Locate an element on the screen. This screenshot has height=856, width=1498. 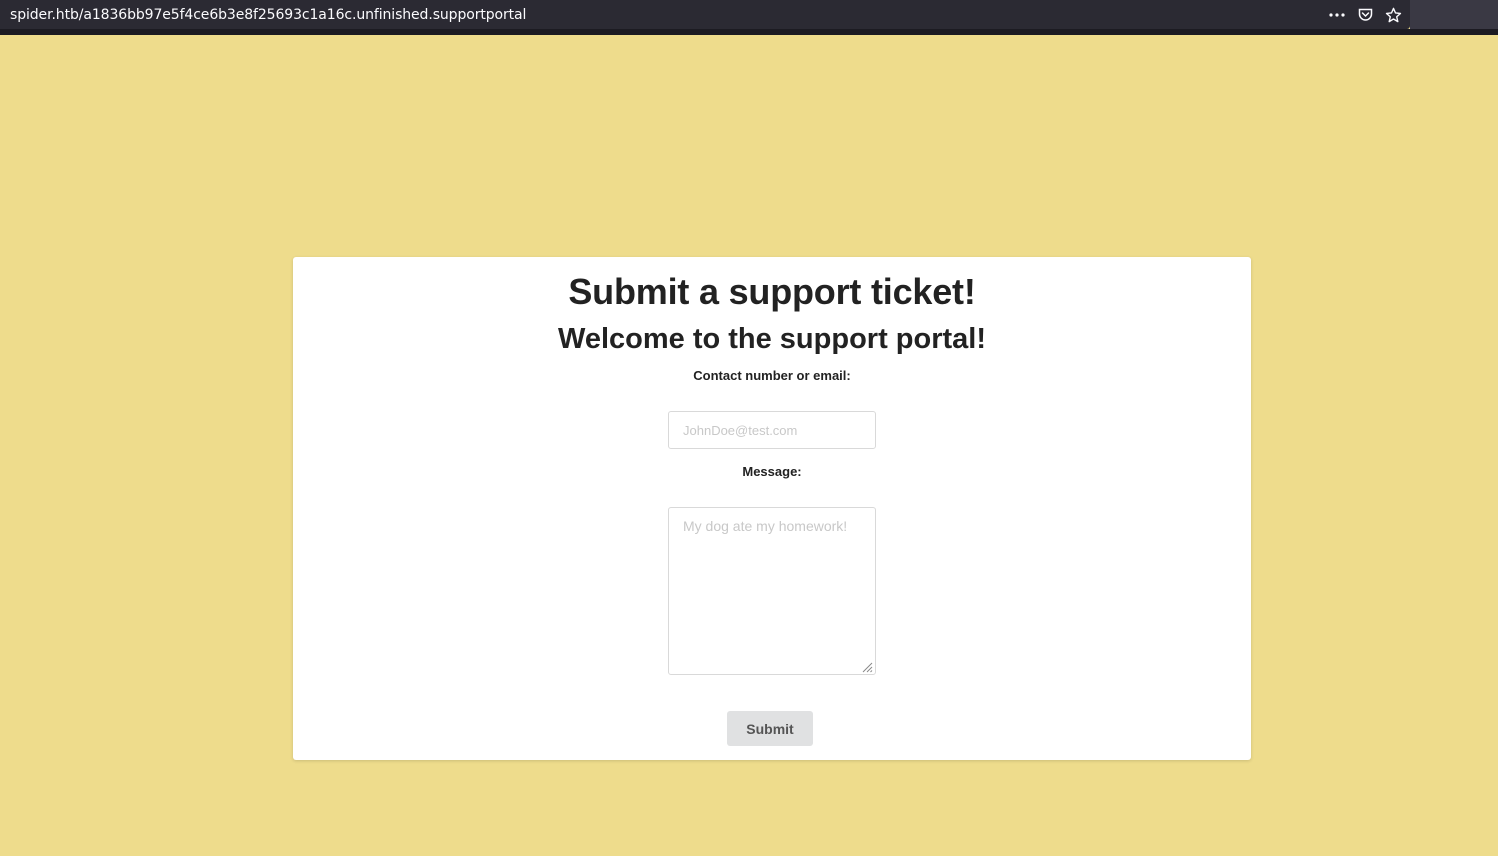
message-textarea is located at coordinates (772, 591).